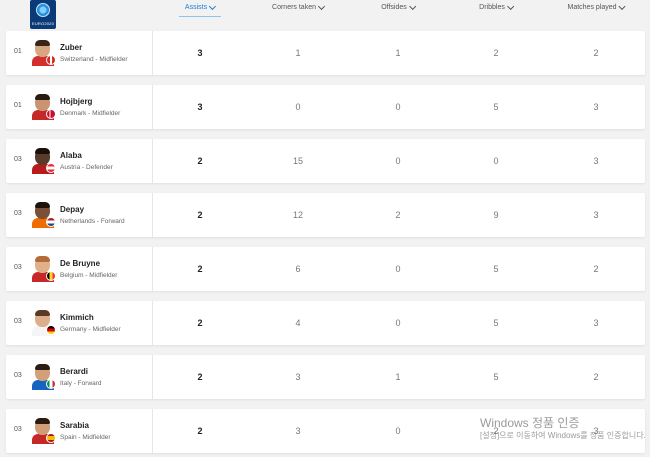 The height and width of the screenshot is (457, 650). I want to click on player-name: De Bruyne, so click(80, 263).